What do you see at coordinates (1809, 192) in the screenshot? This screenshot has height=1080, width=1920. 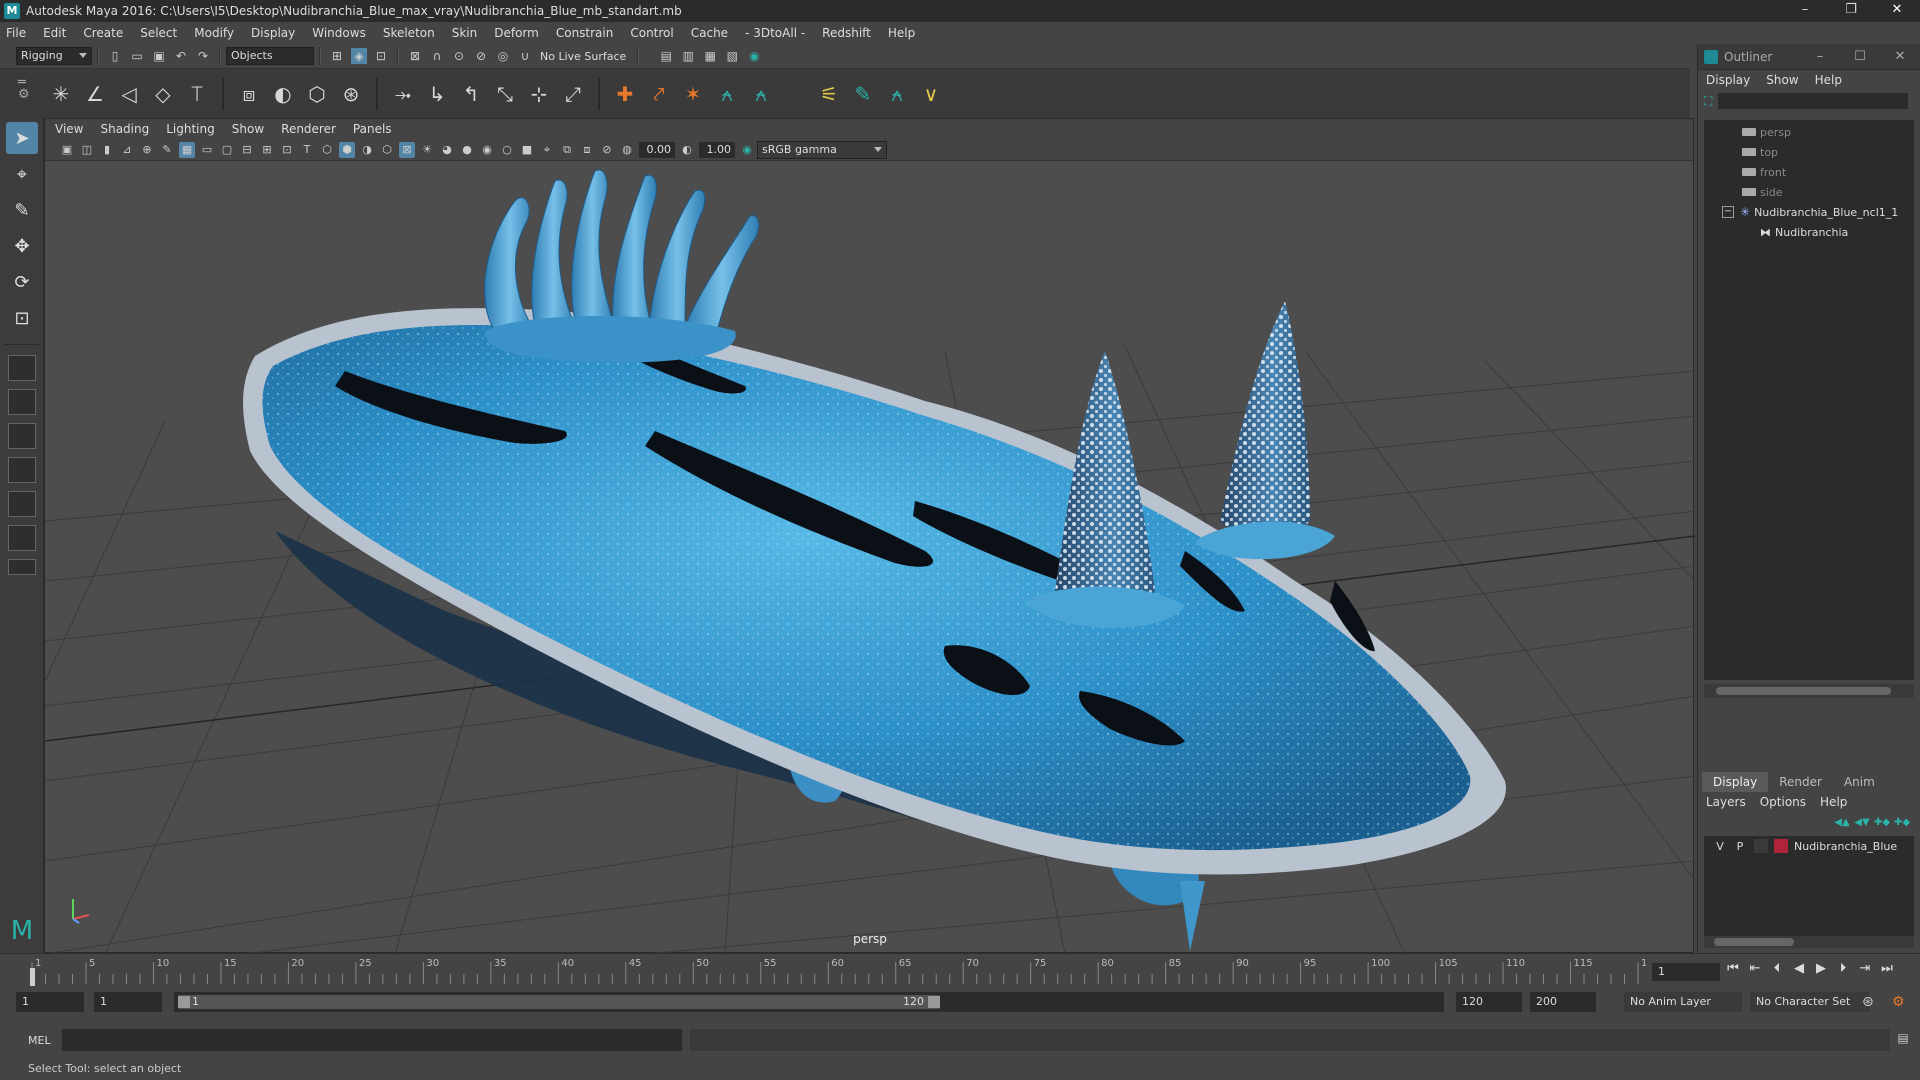 I see `outliner-item-side: side` at bounding box center [1809, 192].